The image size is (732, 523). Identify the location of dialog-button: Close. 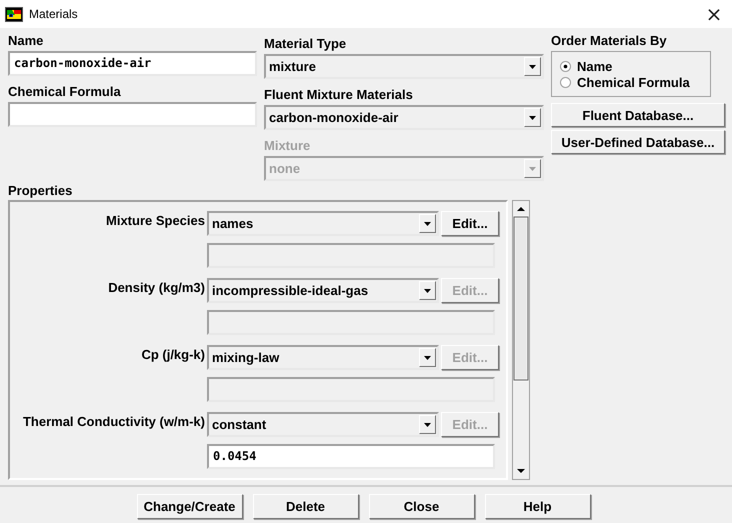
(421, 506).